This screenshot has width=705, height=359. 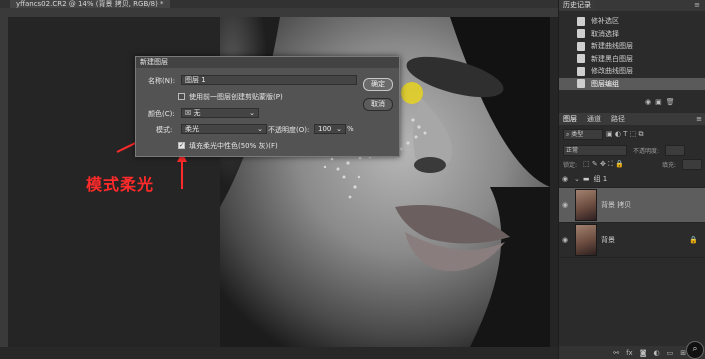 I want to click on mode-label: 模式:, so click(x=164, y=130).